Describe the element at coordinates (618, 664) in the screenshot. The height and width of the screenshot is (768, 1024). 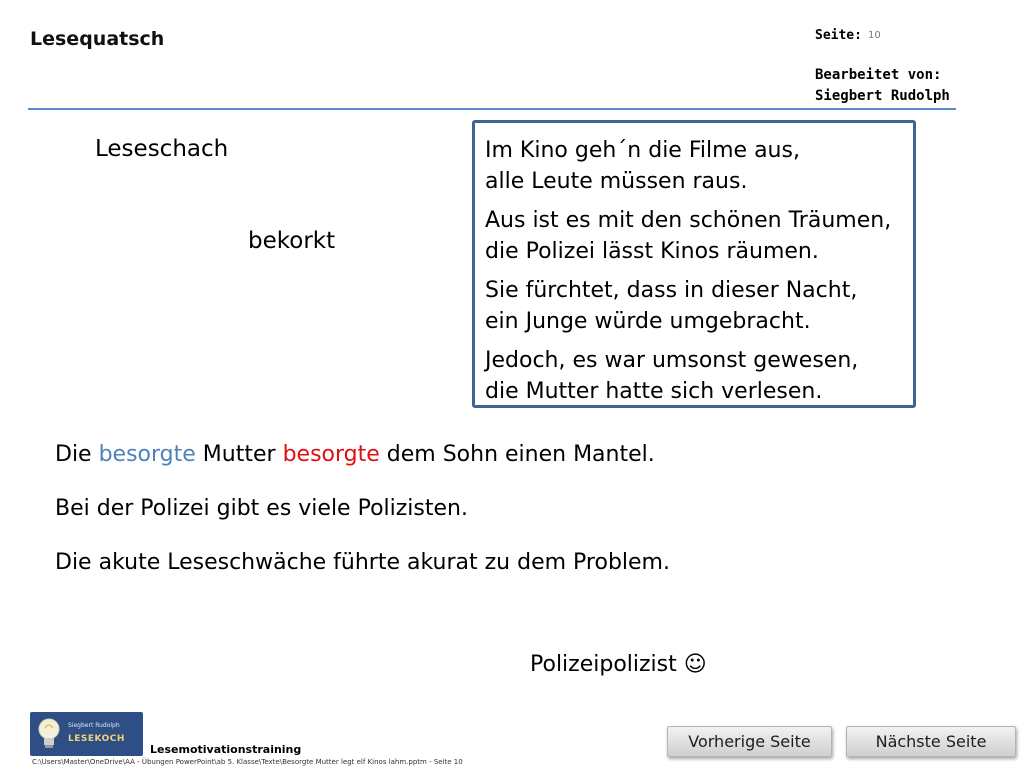
I see `joke-text: Polizeipolizist ☺` at that location.